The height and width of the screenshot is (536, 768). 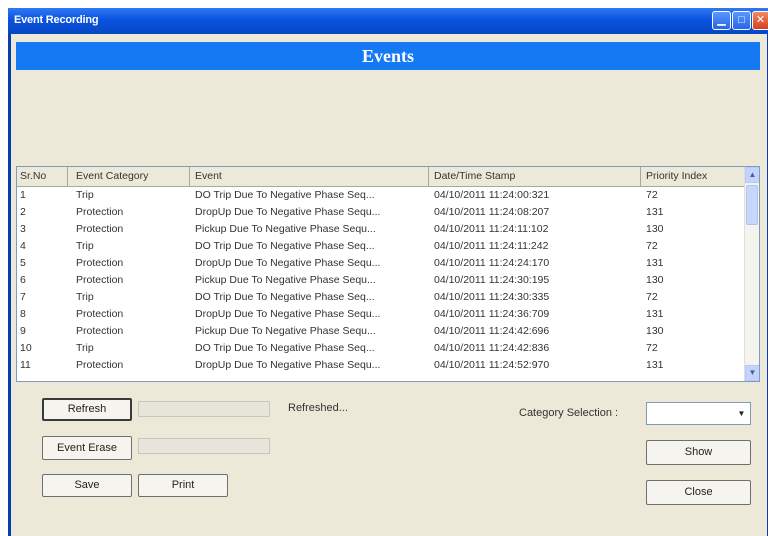 What do you see at coordinates (87, 409) in the screenshot?
I see `refresh-button: Refresh` at bounding box center [87, 409].